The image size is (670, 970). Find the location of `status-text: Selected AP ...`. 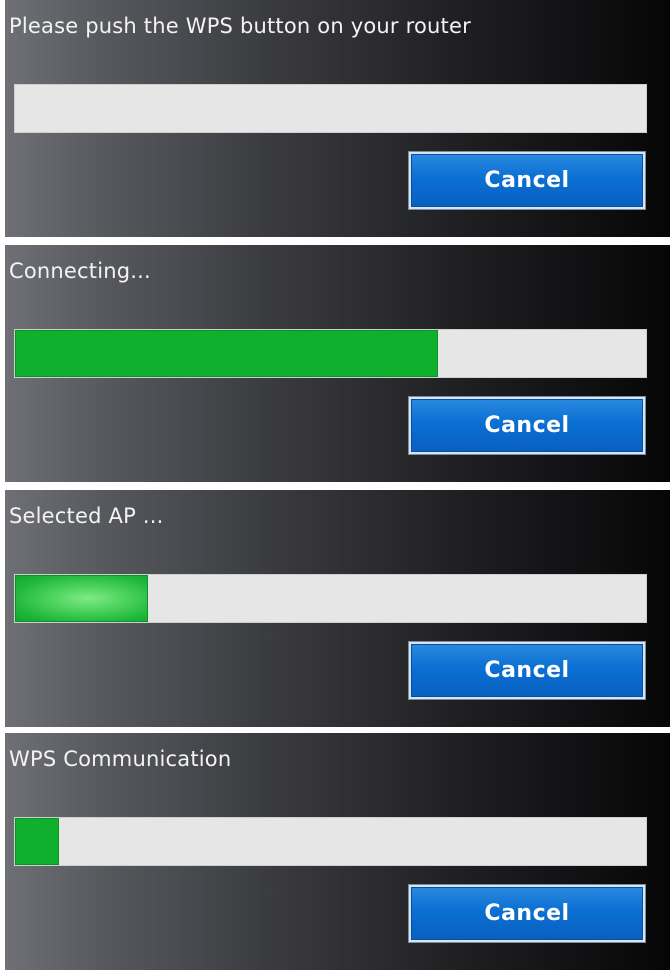

status-text: Selected AP ... is located at coordinates (86, 516).